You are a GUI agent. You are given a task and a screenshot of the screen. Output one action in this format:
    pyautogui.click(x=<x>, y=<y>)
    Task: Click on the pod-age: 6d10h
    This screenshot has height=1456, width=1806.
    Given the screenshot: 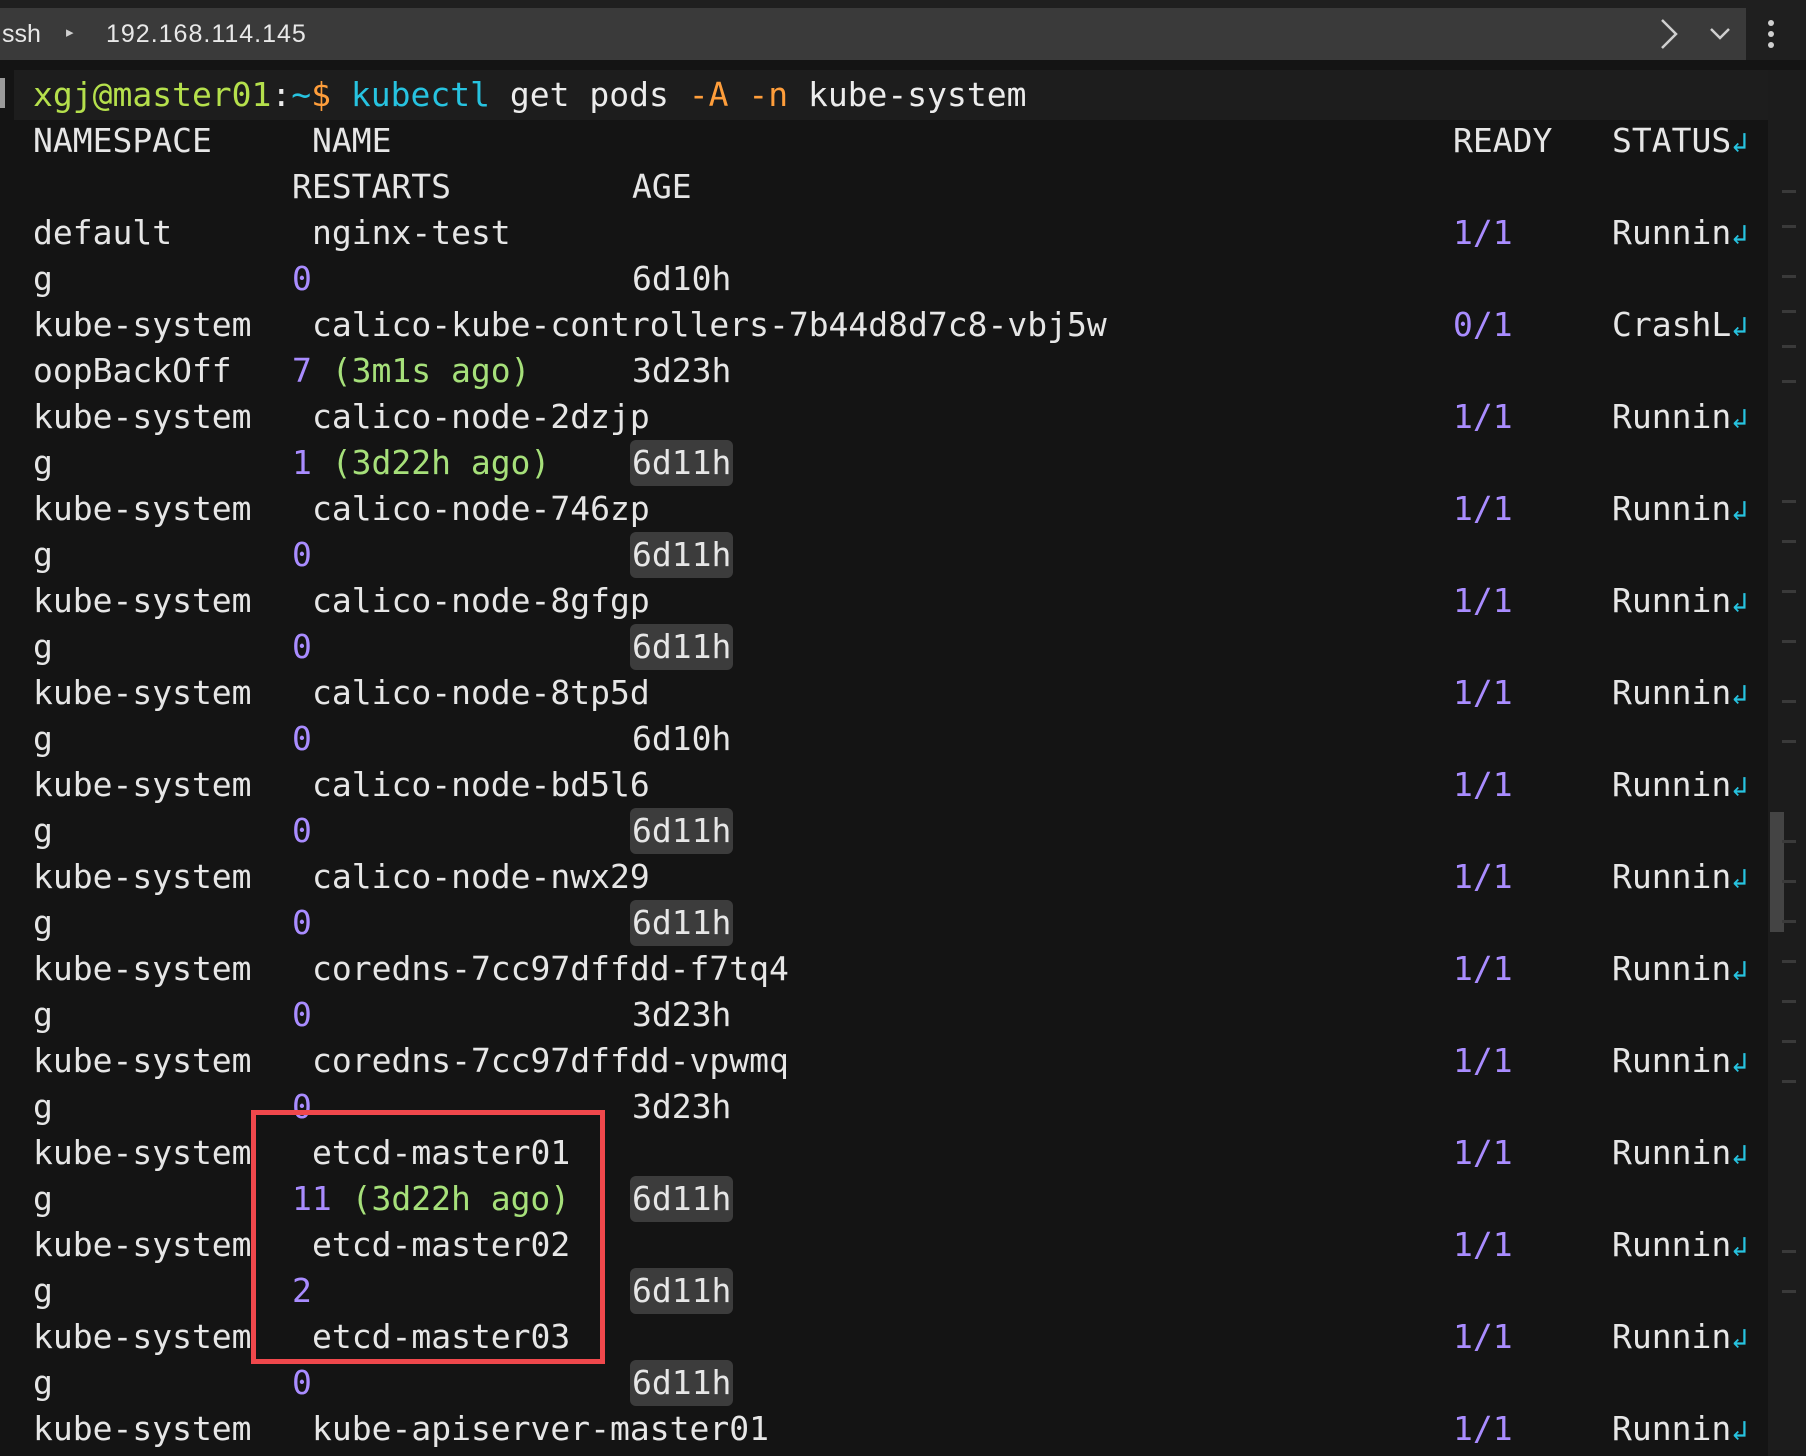 What is the action you would take?
    pyautogui.click(x=682, y=738)
    